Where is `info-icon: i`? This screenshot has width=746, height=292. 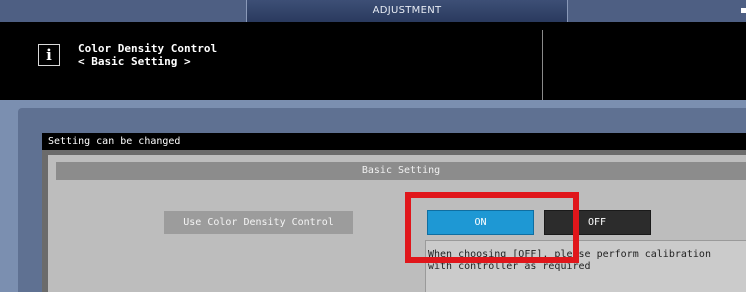
info-icon: i is located at coordinates (49, 55).